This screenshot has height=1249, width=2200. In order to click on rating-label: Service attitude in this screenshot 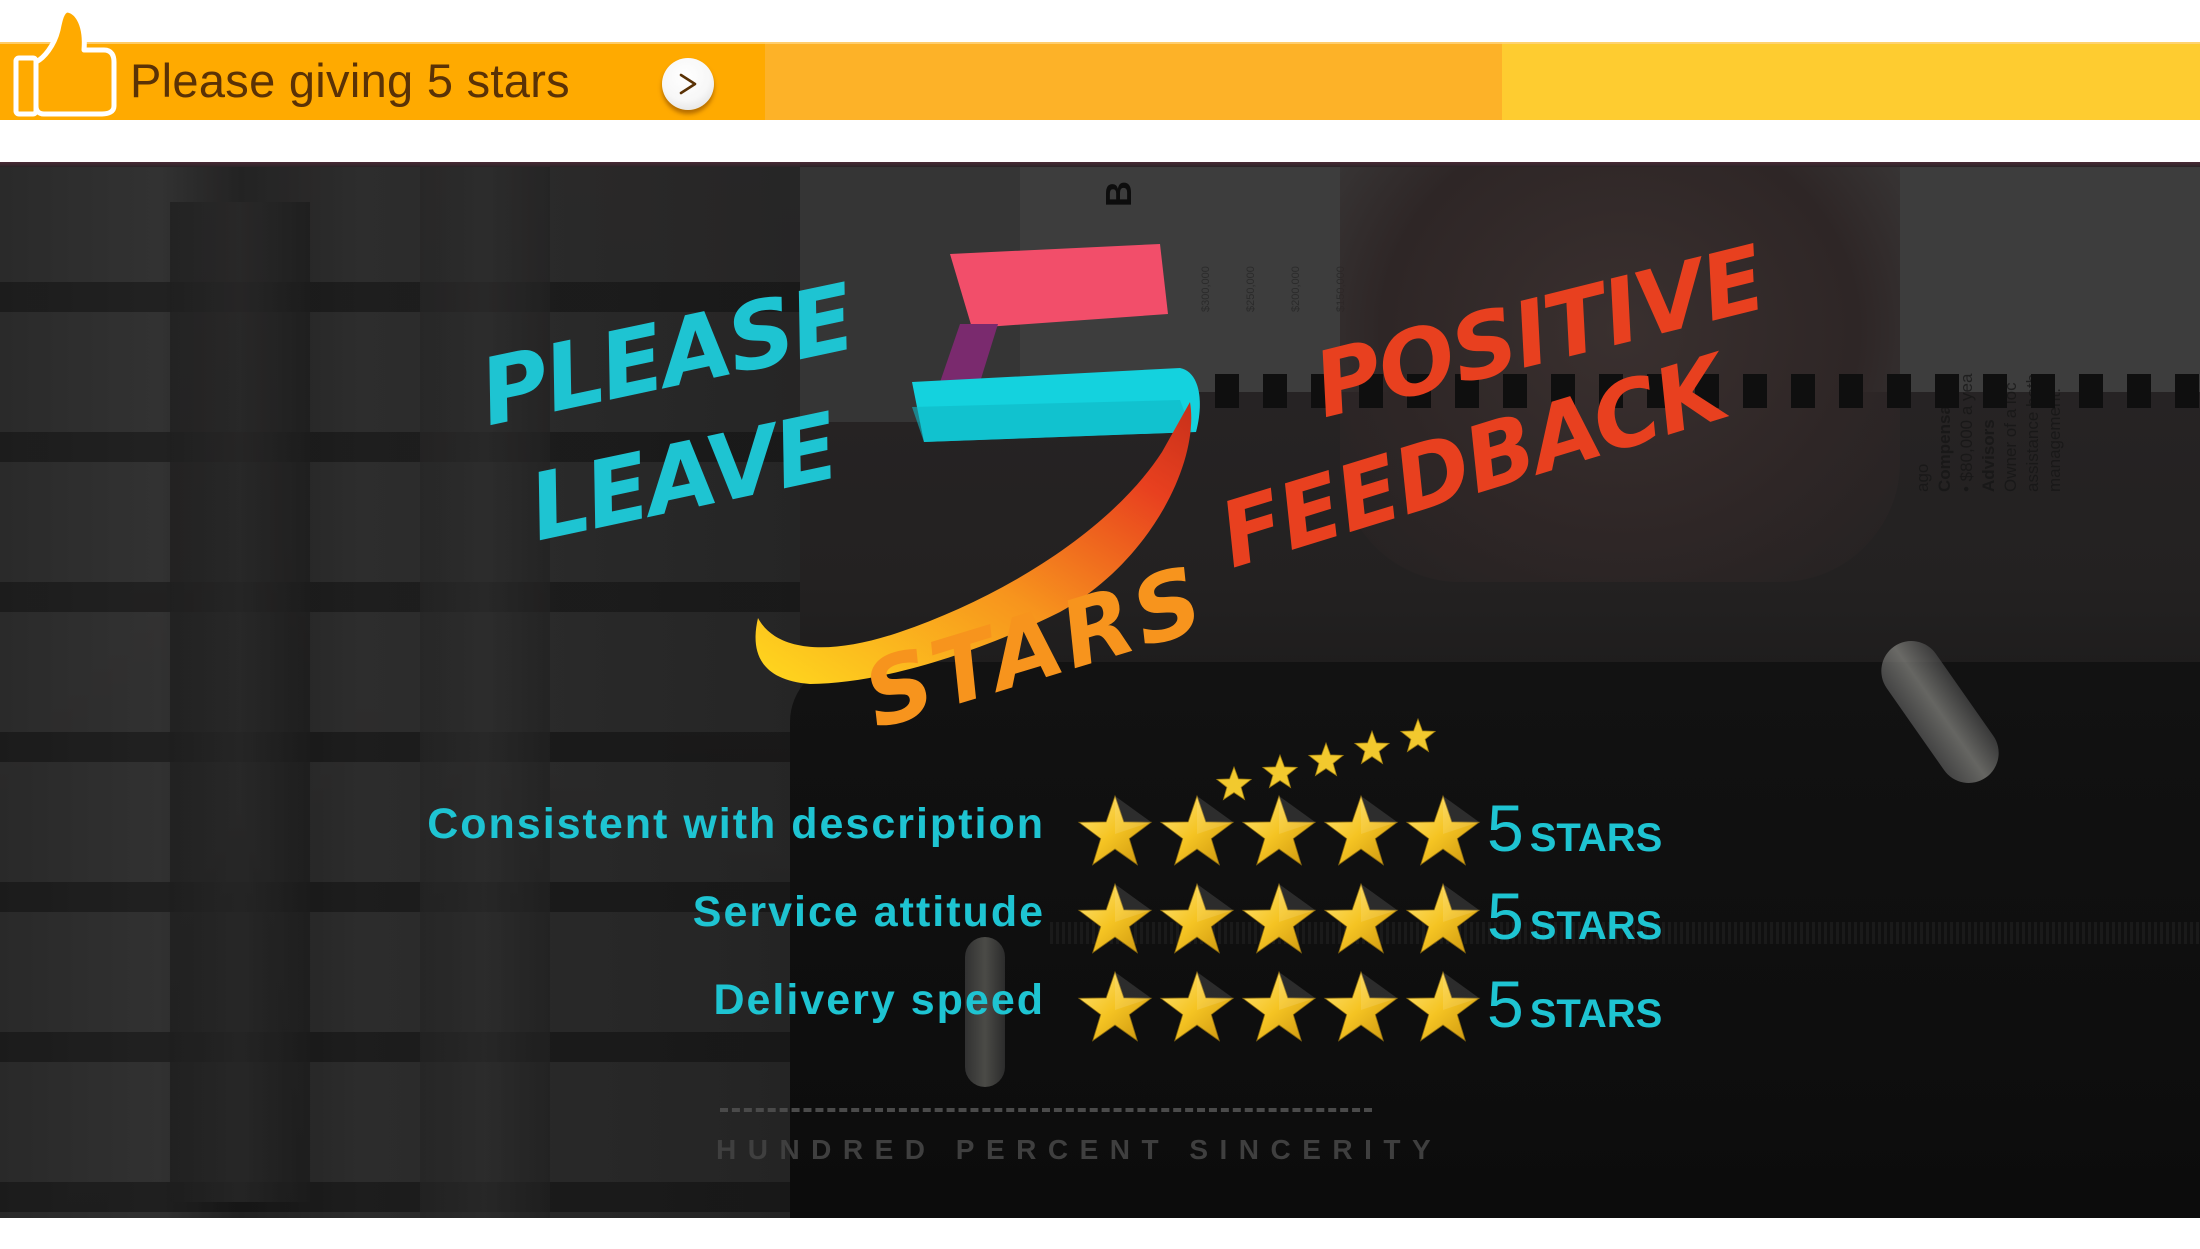, I will do `click(868, 912)`.